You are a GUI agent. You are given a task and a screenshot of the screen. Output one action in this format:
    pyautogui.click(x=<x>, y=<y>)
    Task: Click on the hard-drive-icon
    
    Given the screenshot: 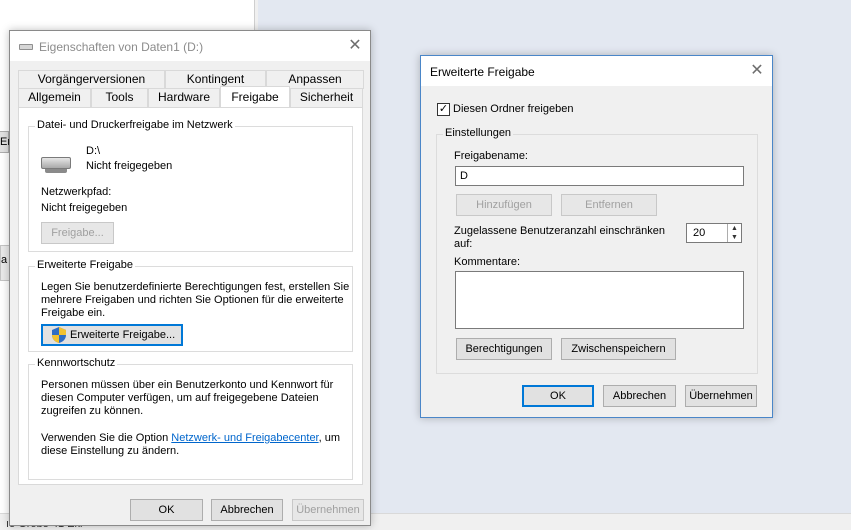 What is the action you would take?
    pyautogui.click(x=56, y=165)
    